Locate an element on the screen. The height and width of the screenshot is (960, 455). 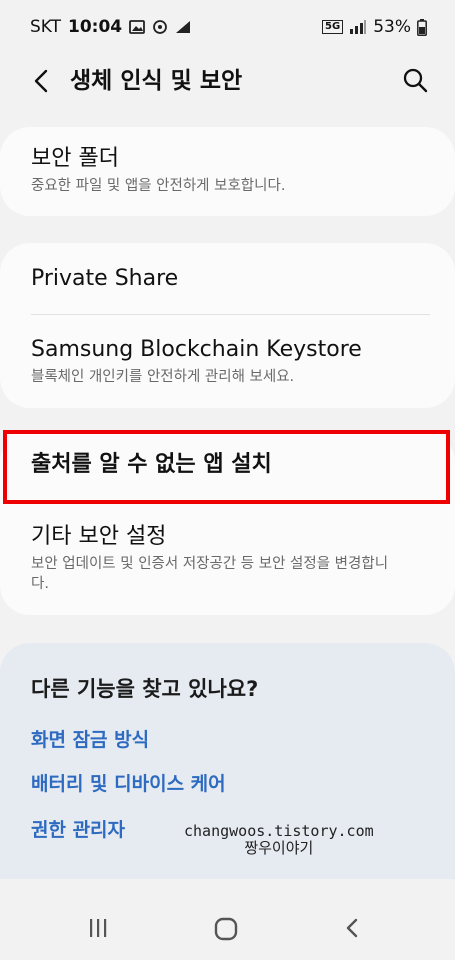
watermark-name: 짱우이야기 is located at coordinates (279, 848).